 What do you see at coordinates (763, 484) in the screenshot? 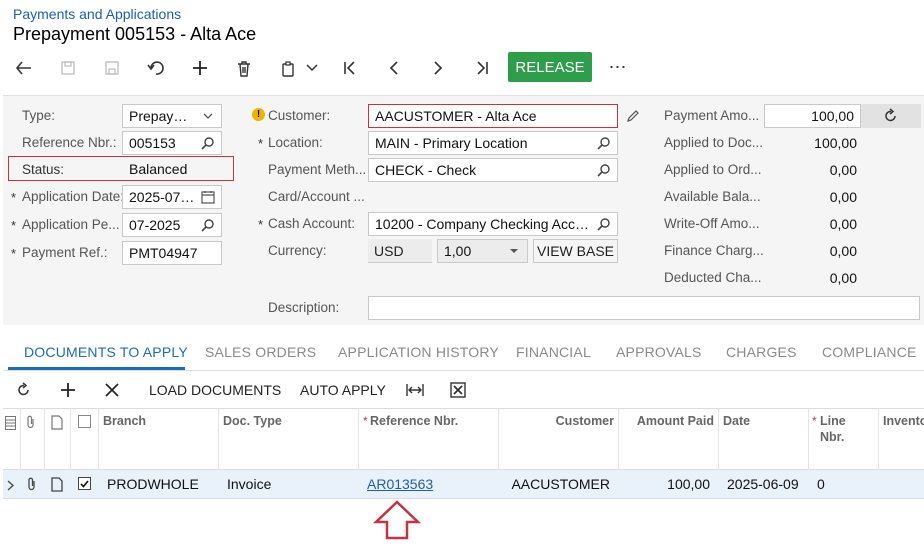
I see `cell-date: 2025-06-09` at bounding box center [763, 484].